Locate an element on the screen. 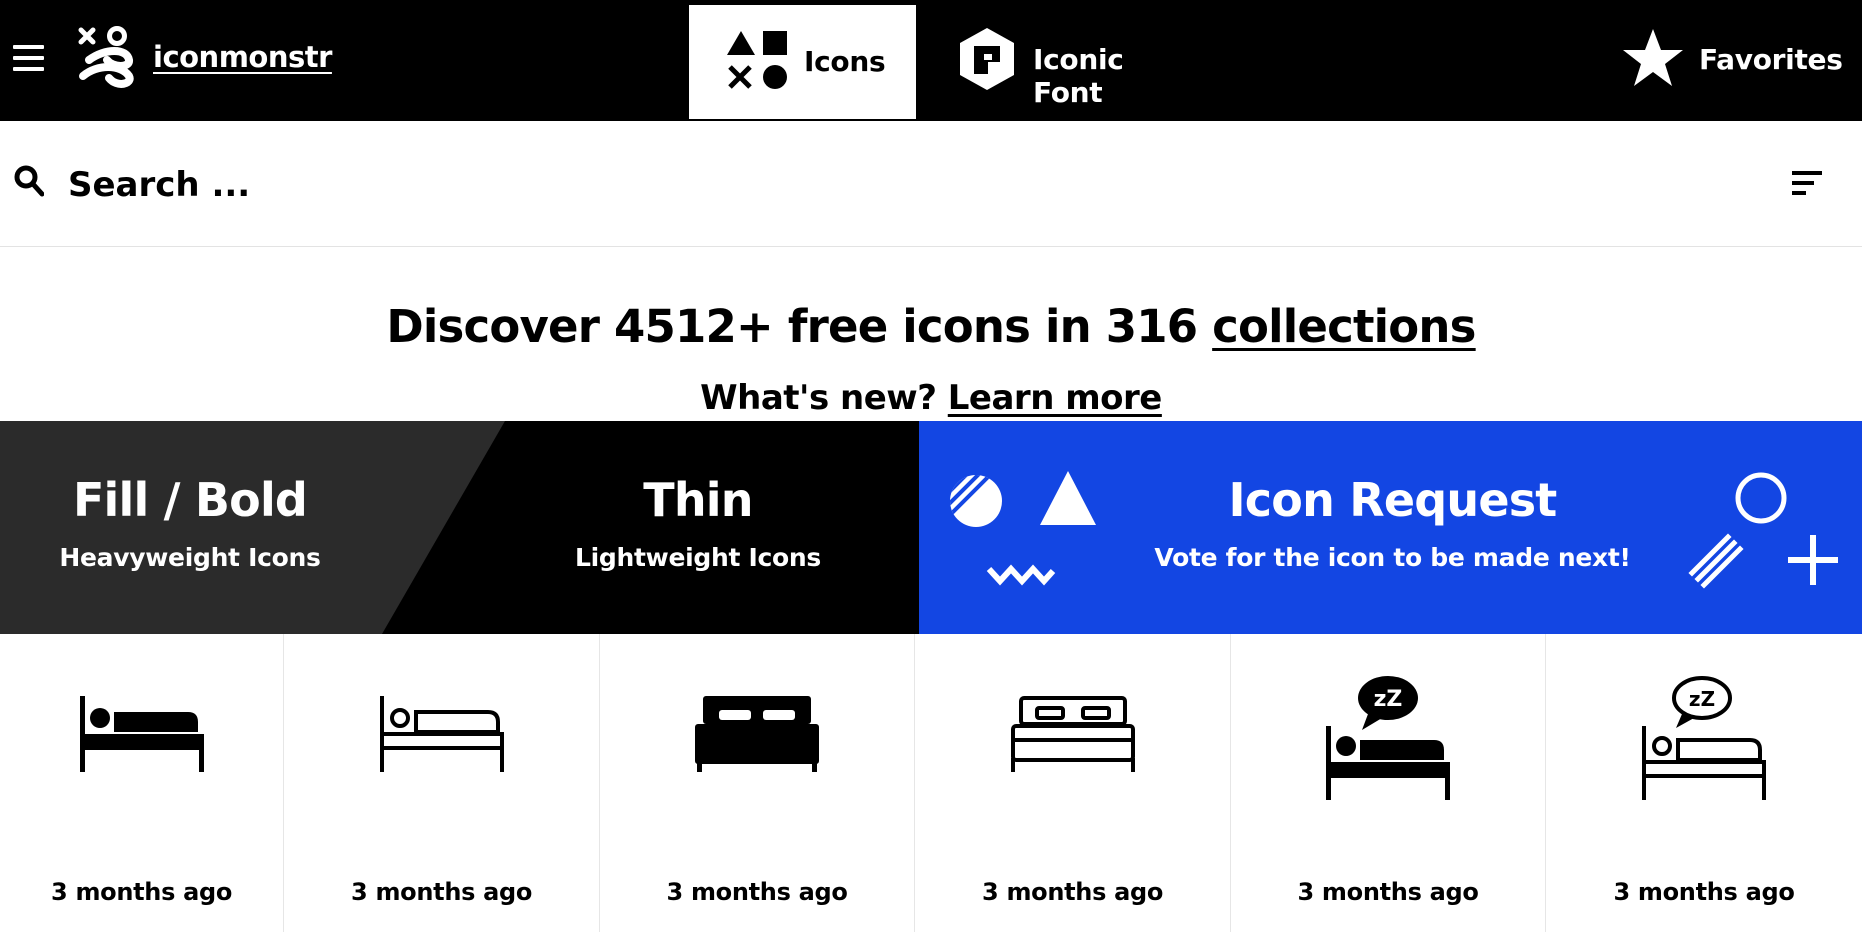 This screenshot has width=1862, height=932. diagonal-lines-icon is located at coordinates (1716, 561).